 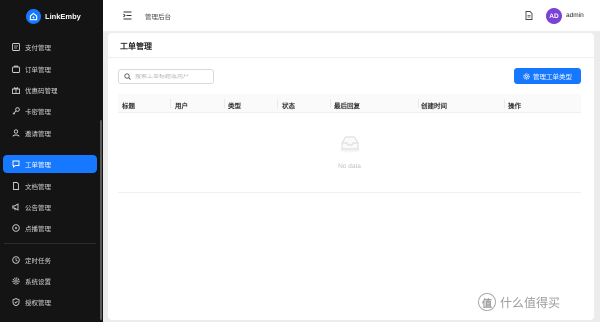 I want to click on sidebar-item-invites: 邀请管理, so click(x=50, y=133).